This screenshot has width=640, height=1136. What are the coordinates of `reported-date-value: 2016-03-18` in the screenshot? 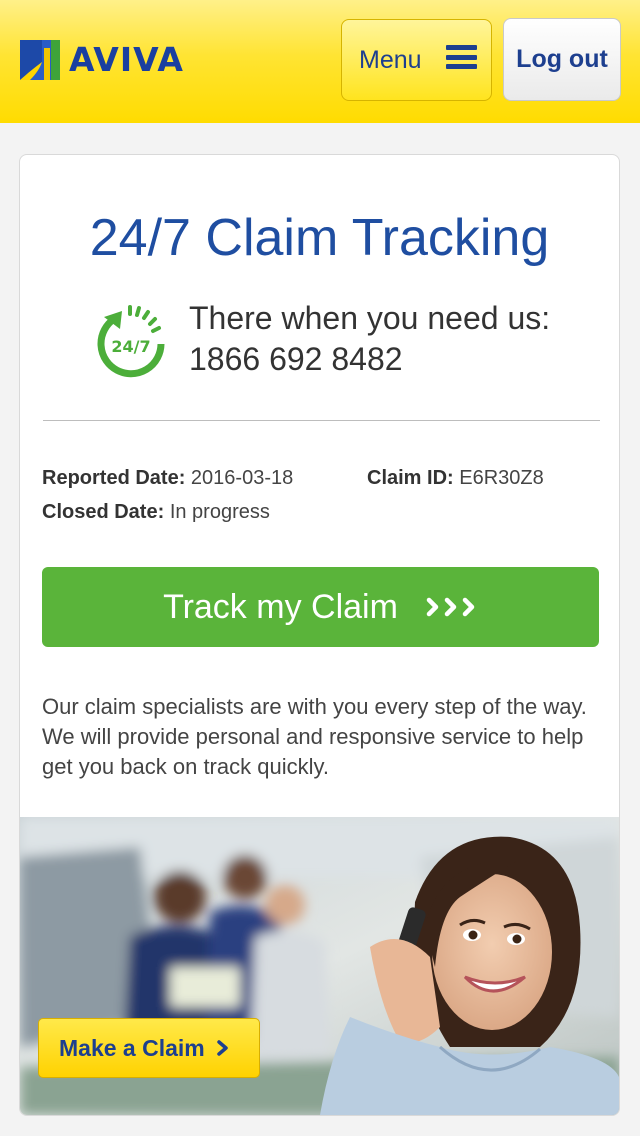 It's located at (242, 478).